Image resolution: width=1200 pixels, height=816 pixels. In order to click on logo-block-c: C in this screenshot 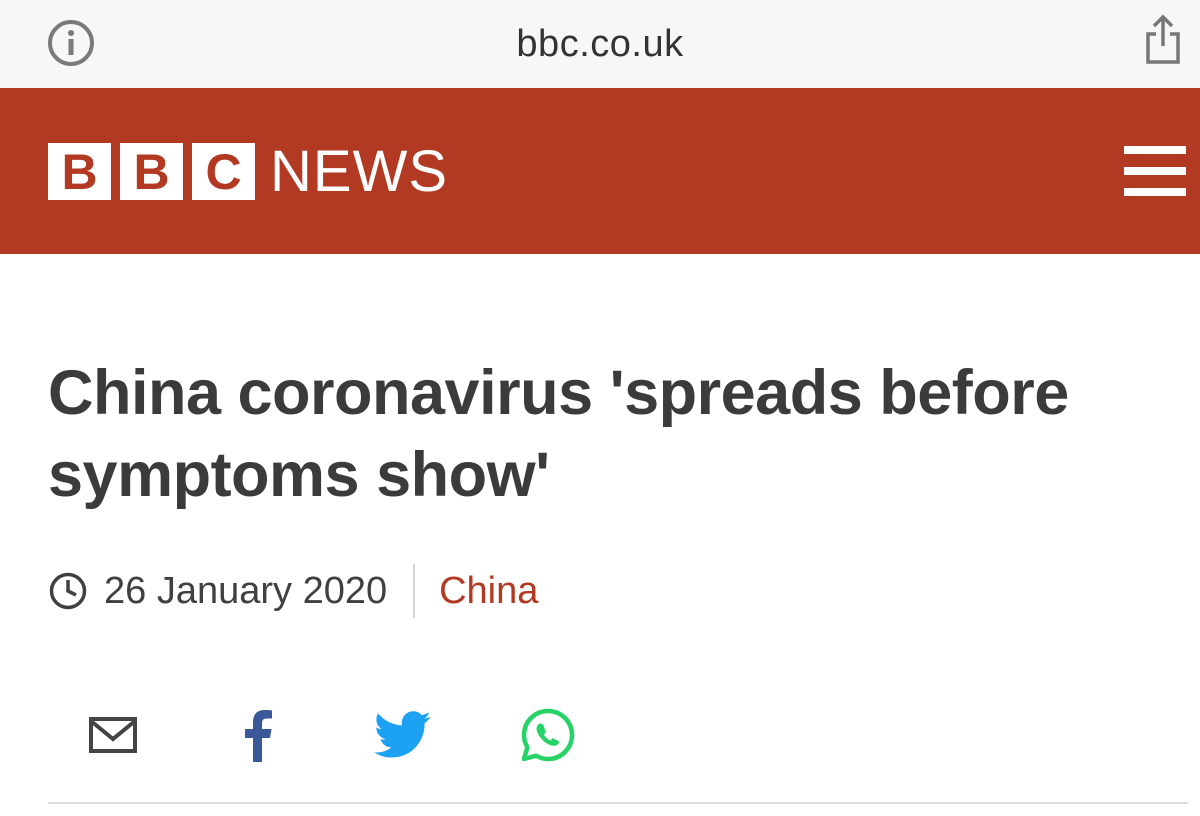, I will do `click(223, 171)`.